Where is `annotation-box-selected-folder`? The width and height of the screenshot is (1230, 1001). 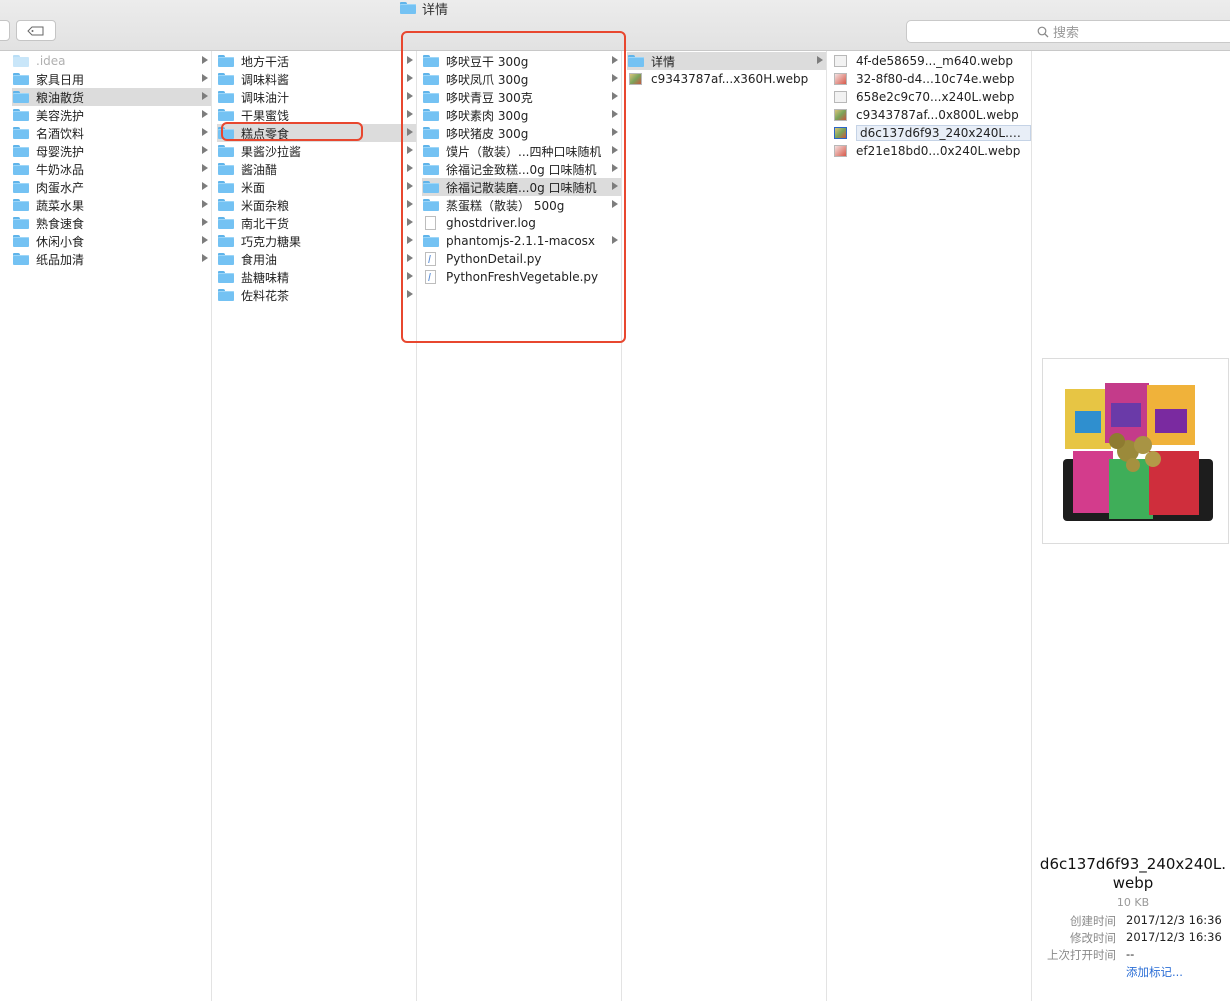 annotation-box-selected-folder is located at coordinates (292, 131).